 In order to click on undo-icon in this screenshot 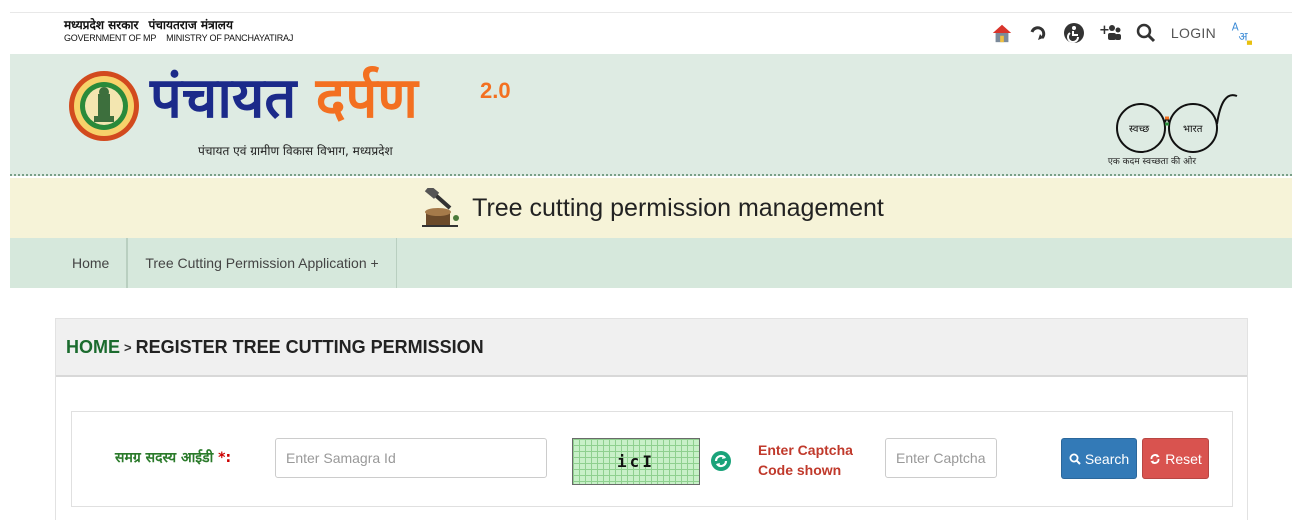, I will do `click(1038, 33)`.